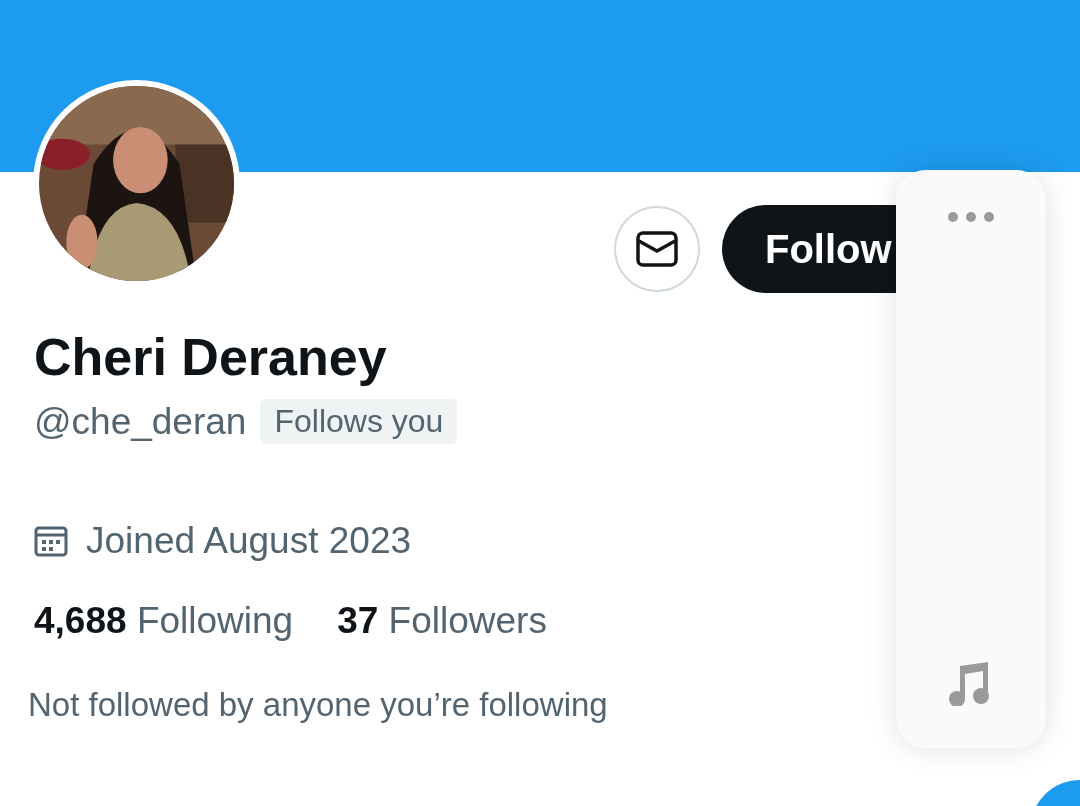 The height and width of the screenshot is (806, 1080). I want to click on mutual-followers-text: Not followed by anyone you’re following, so click(318, 705).